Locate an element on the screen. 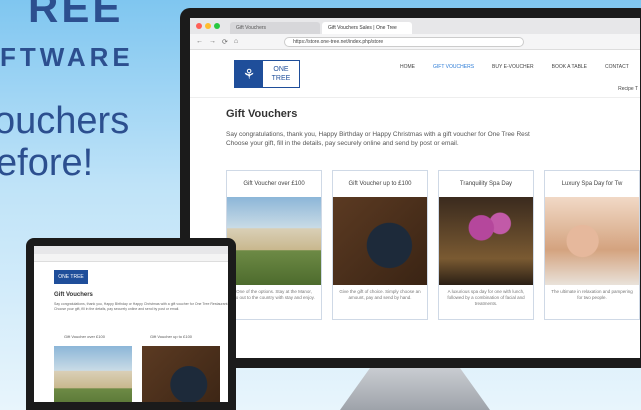 This screenshot has height=410, width=641. tree-logo-icon: ⚘ is located at coordinates (249, 74).